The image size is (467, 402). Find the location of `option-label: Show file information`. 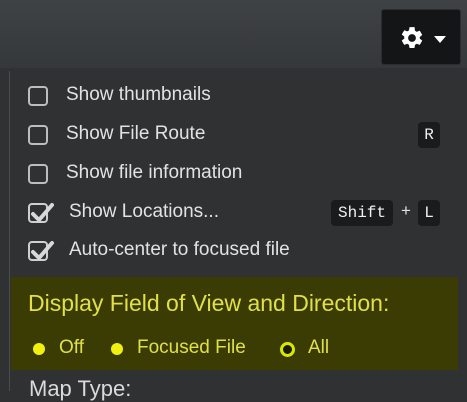

option-label: Show file information is located at coordinates (154, 172).